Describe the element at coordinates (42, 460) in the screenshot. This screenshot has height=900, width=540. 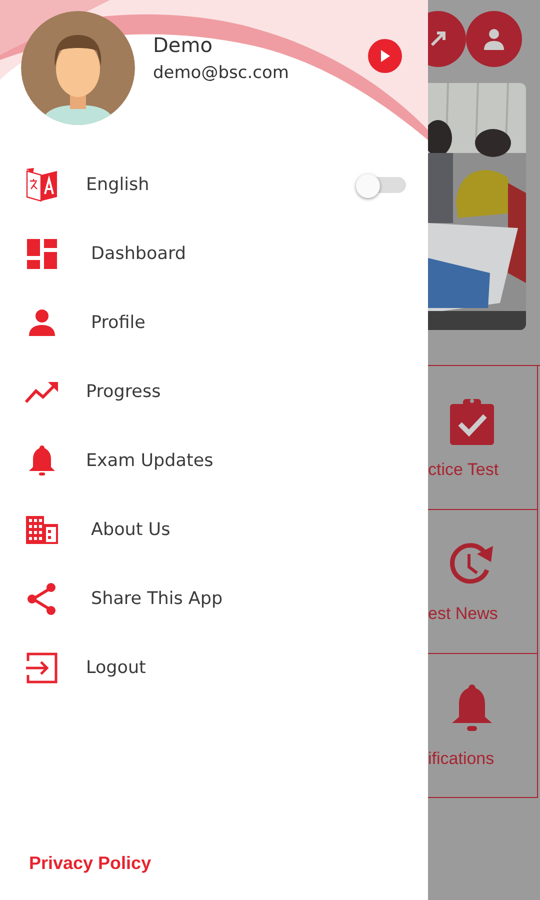
I see `bell-icon` at that location.